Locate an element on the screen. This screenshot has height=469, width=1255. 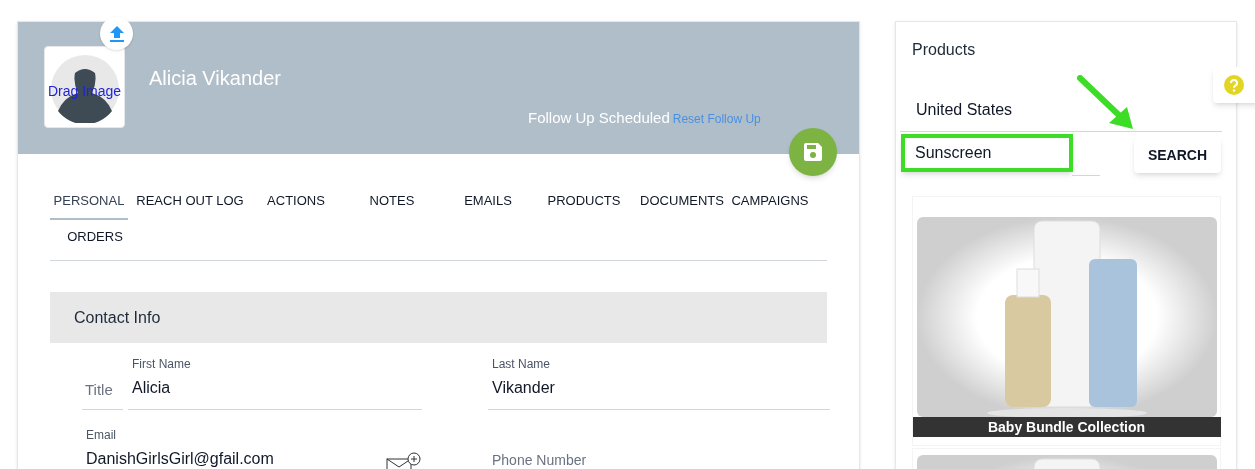
section-title: Contact Info is located at coordinates (117, 317).